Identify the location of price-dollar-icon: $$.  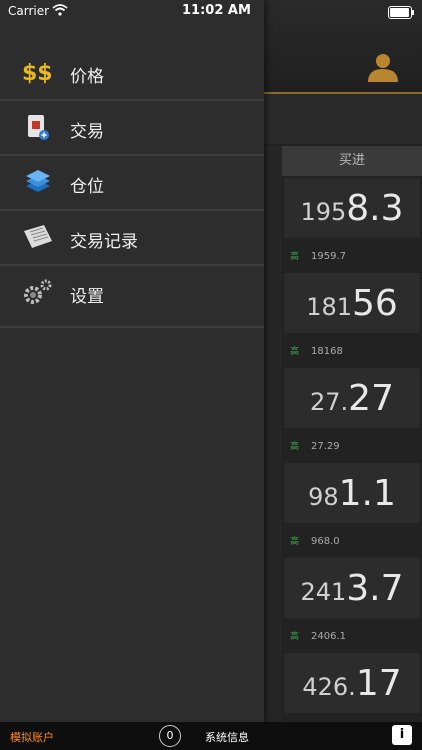
(37, 73).